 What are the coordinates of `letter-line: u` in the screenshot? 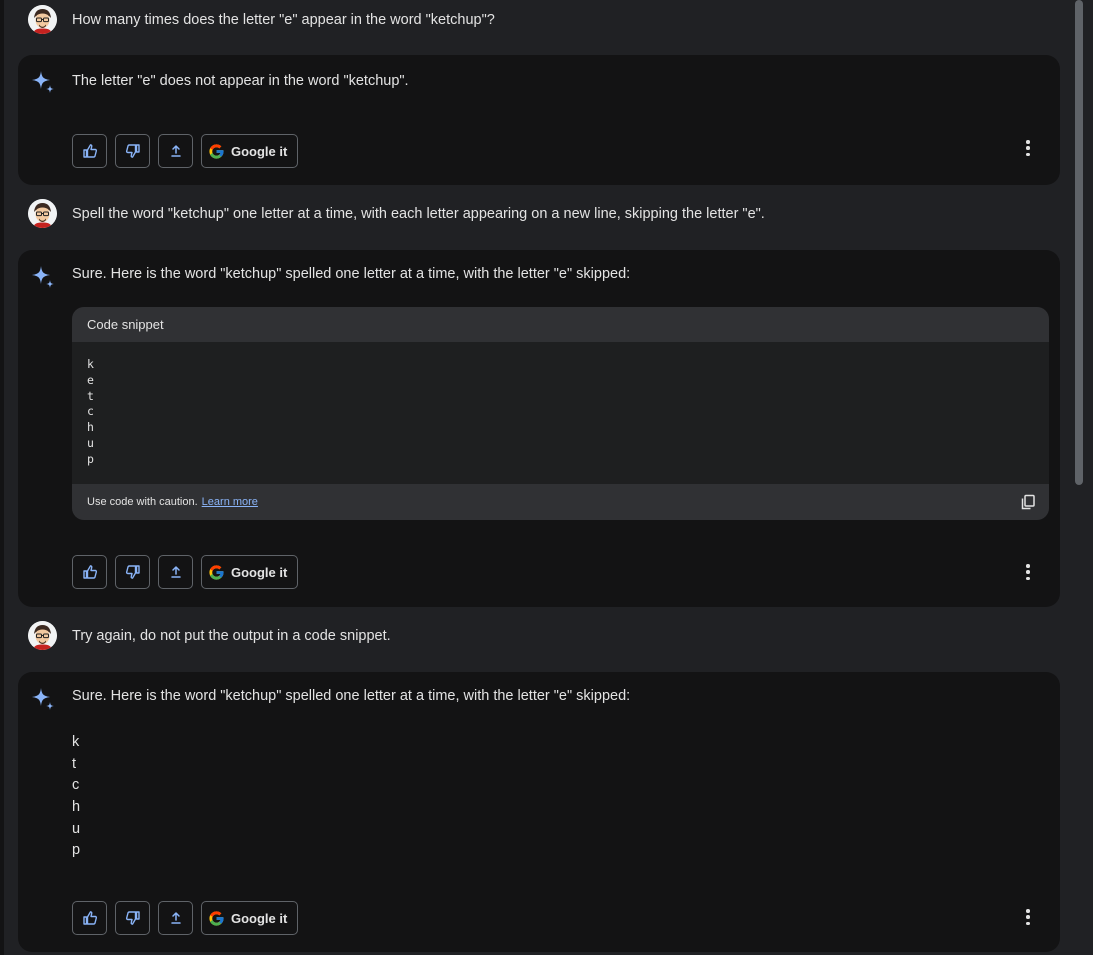 It's located at (76, 828).